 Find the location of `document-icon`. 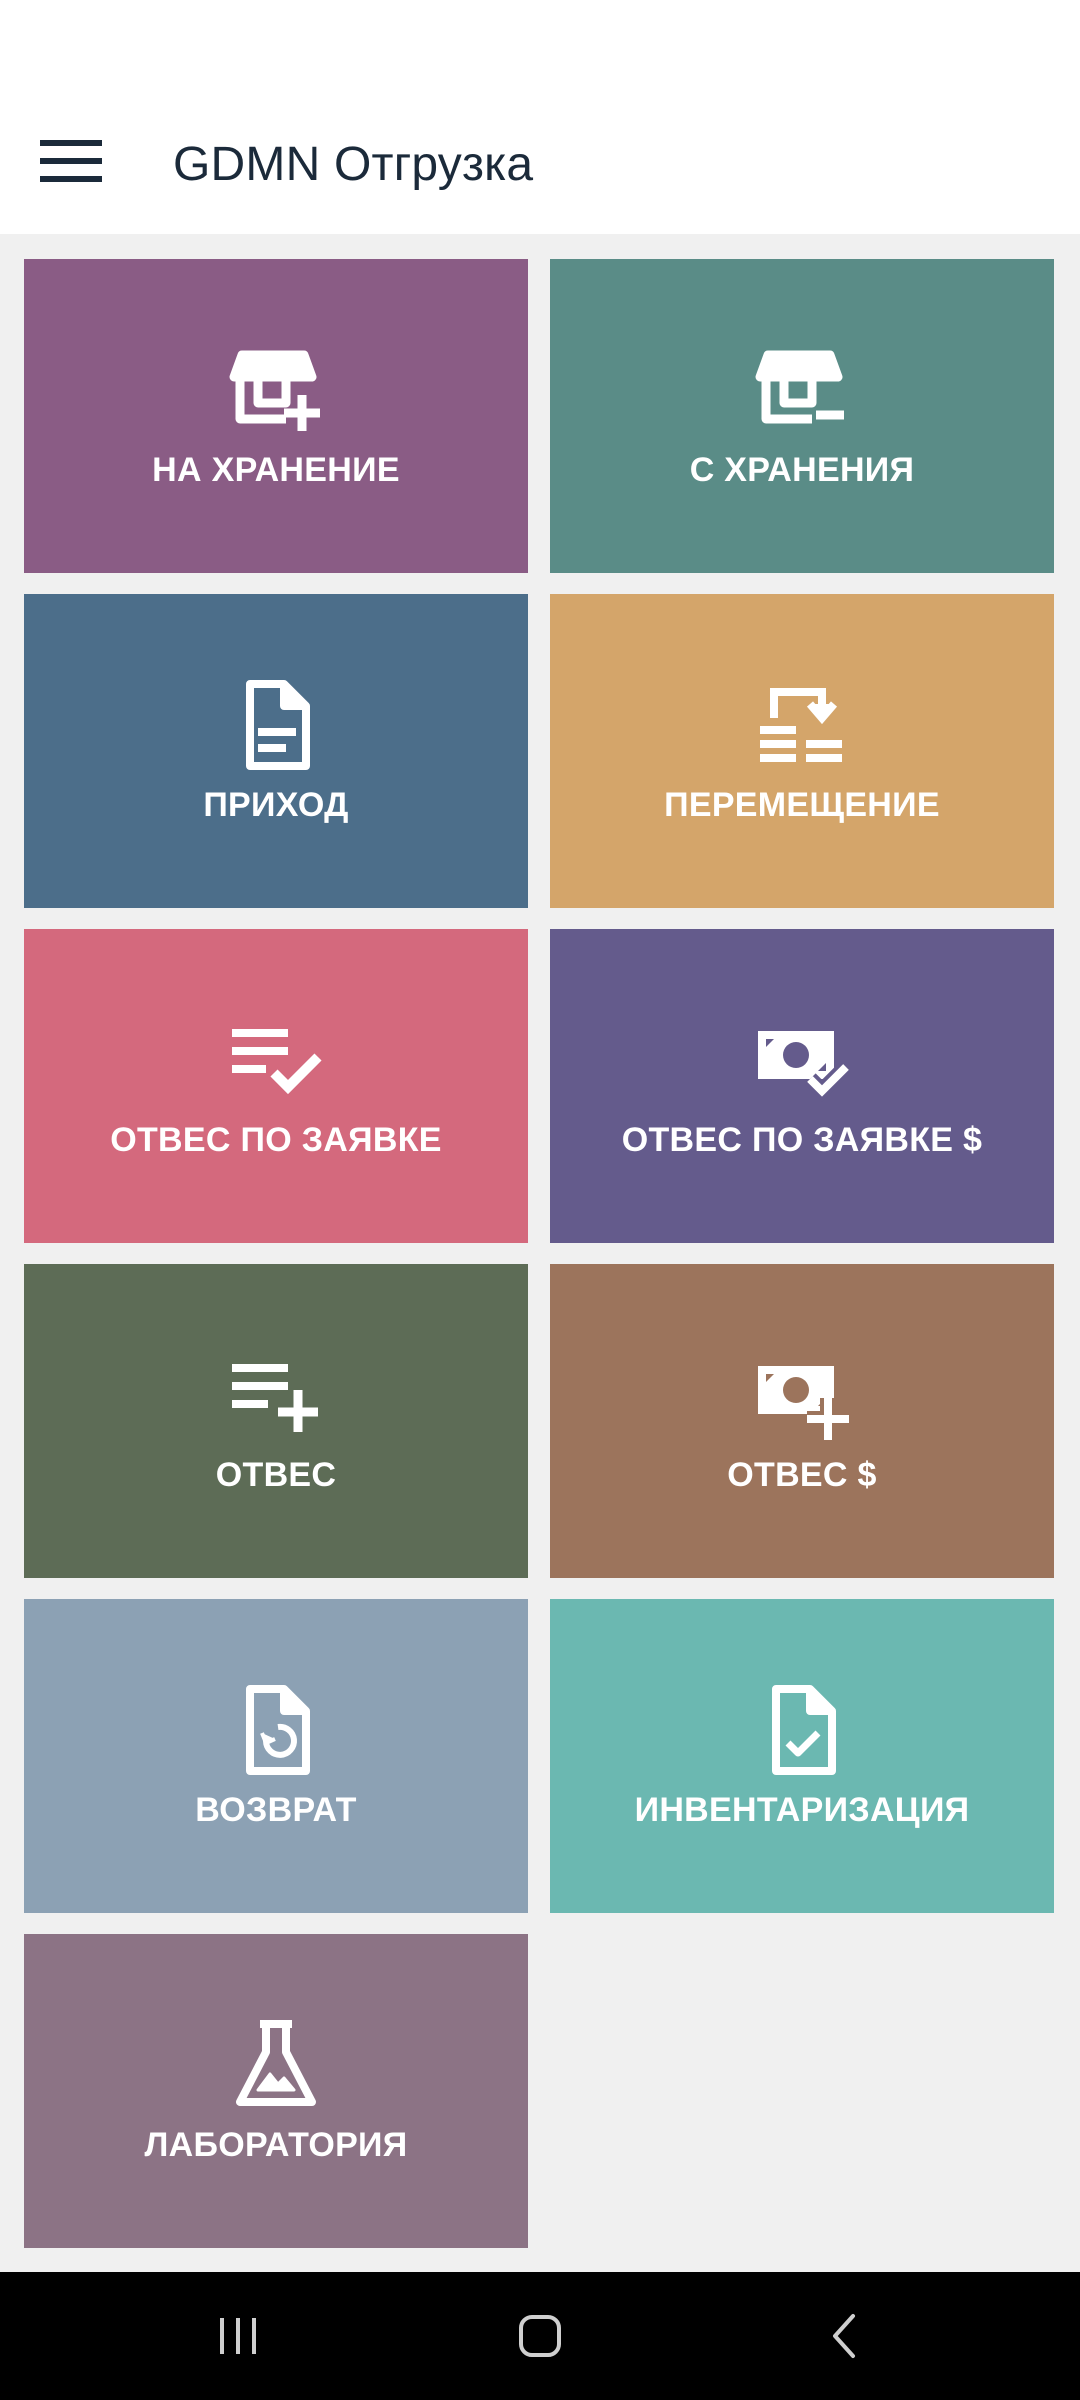

document-icon is located at coordinates (276, 726).